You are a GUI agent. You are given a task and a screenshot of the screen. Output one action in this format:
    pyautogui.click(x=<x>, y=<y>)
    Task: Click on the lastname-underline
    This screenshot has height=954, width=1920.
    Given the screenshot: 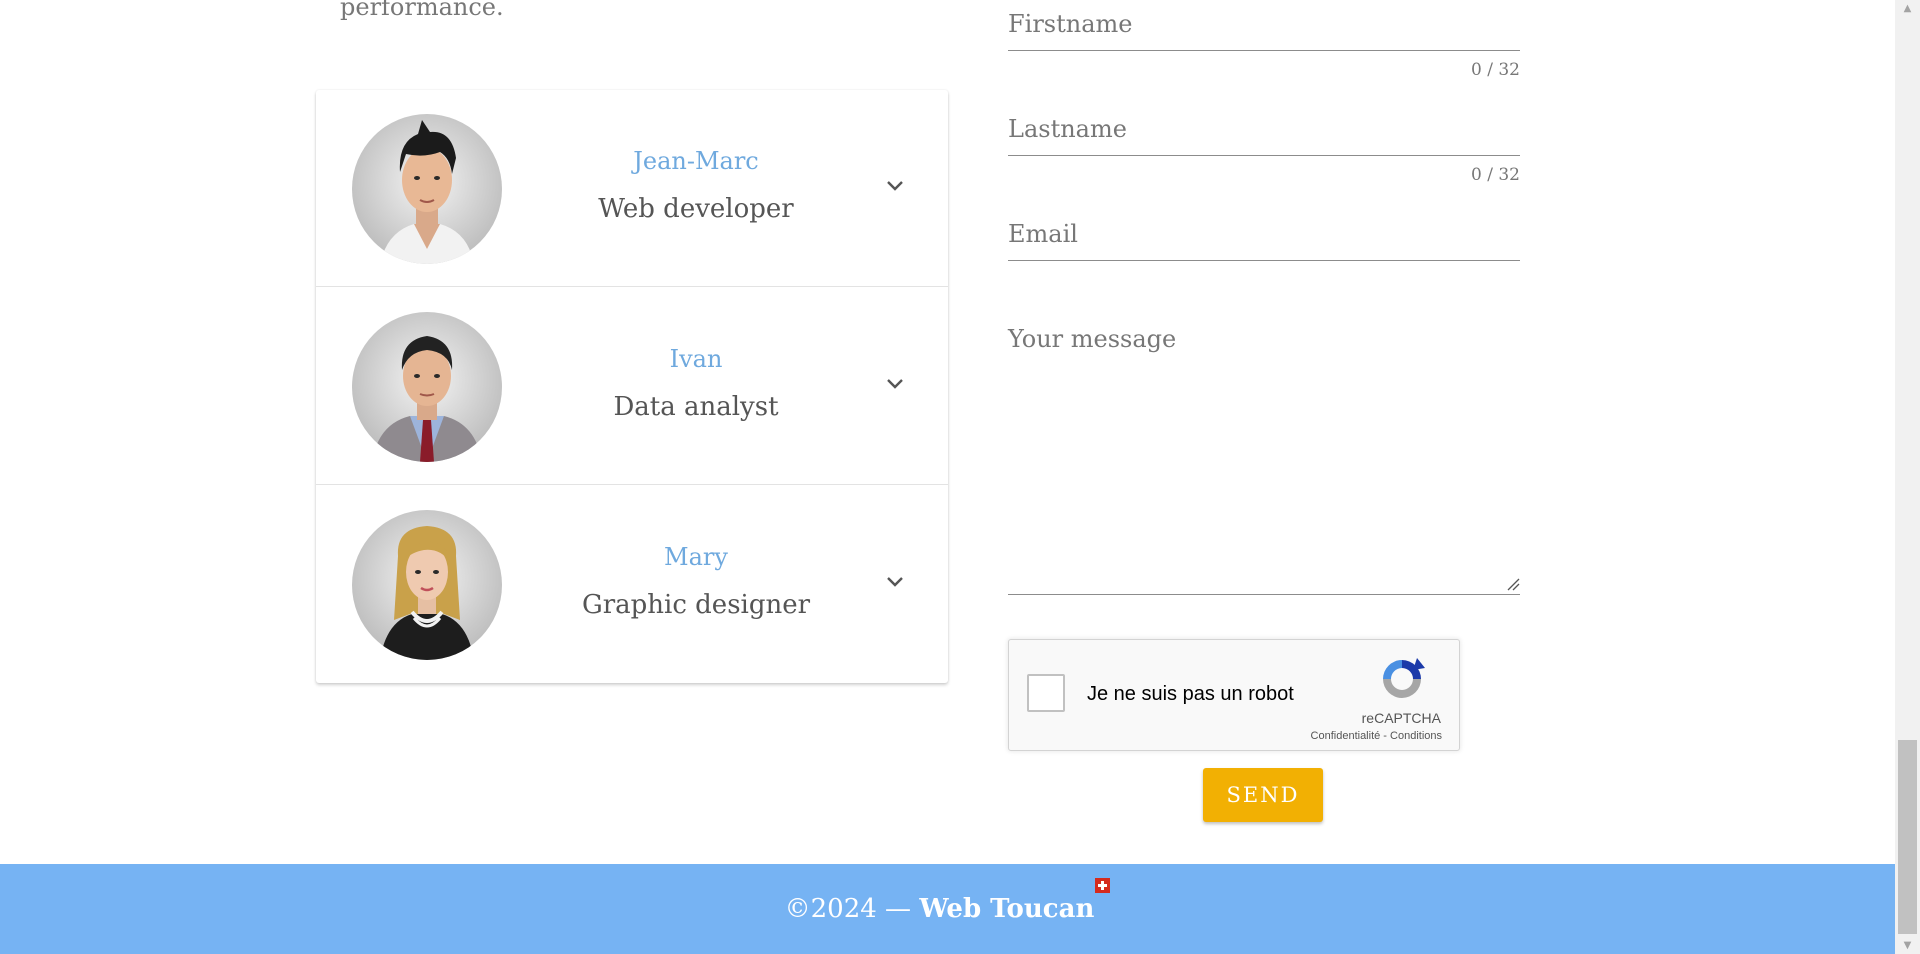 What is the action you would take?
    pyautogui.click(x=1264, y=155)
    